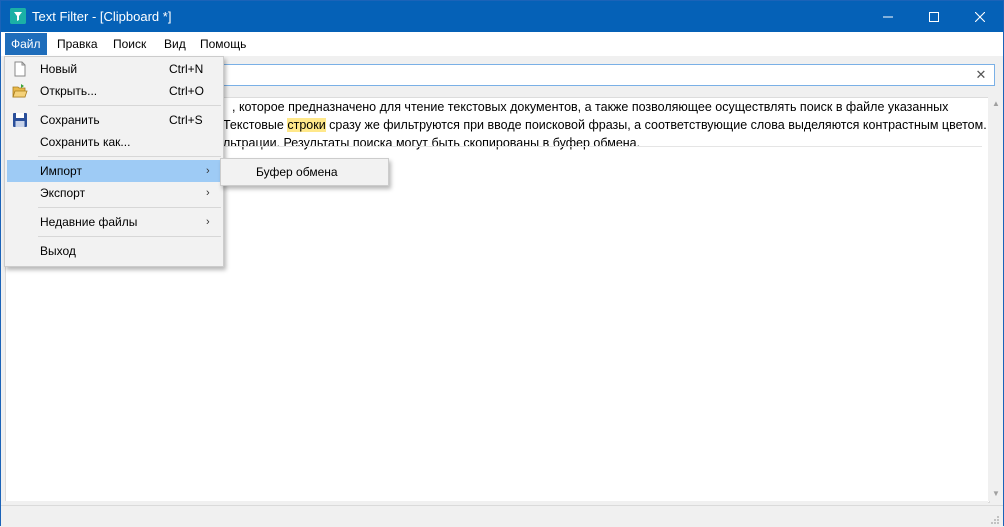 The height and width of the screenshot is (527, 1004). What do you see at coordinates (20, 120) in the screenshot?
I see `save-icon` at bounding box center [20, 120].